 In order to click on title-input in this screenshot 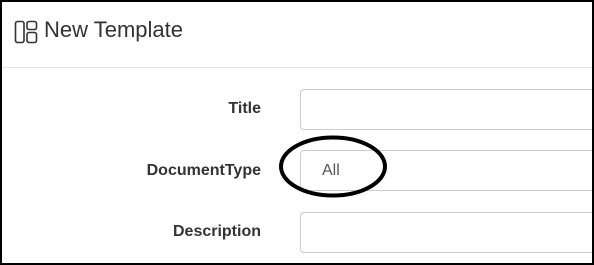, I will do `click(446, 109)`.